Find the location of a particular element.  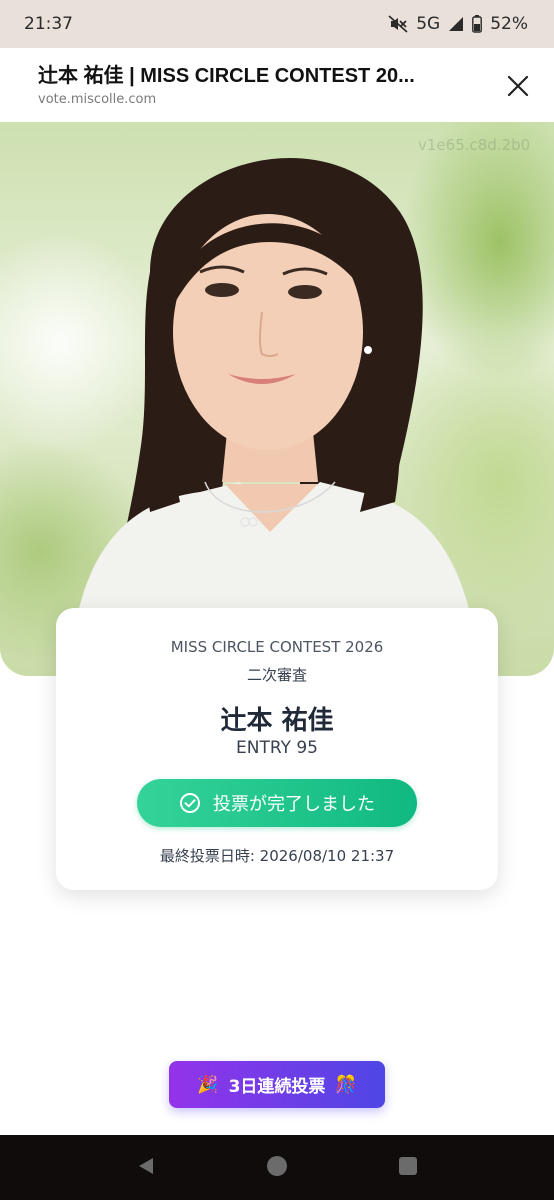

contestant-name: 辻本 祐佳 is located at coordinates (277, 721).